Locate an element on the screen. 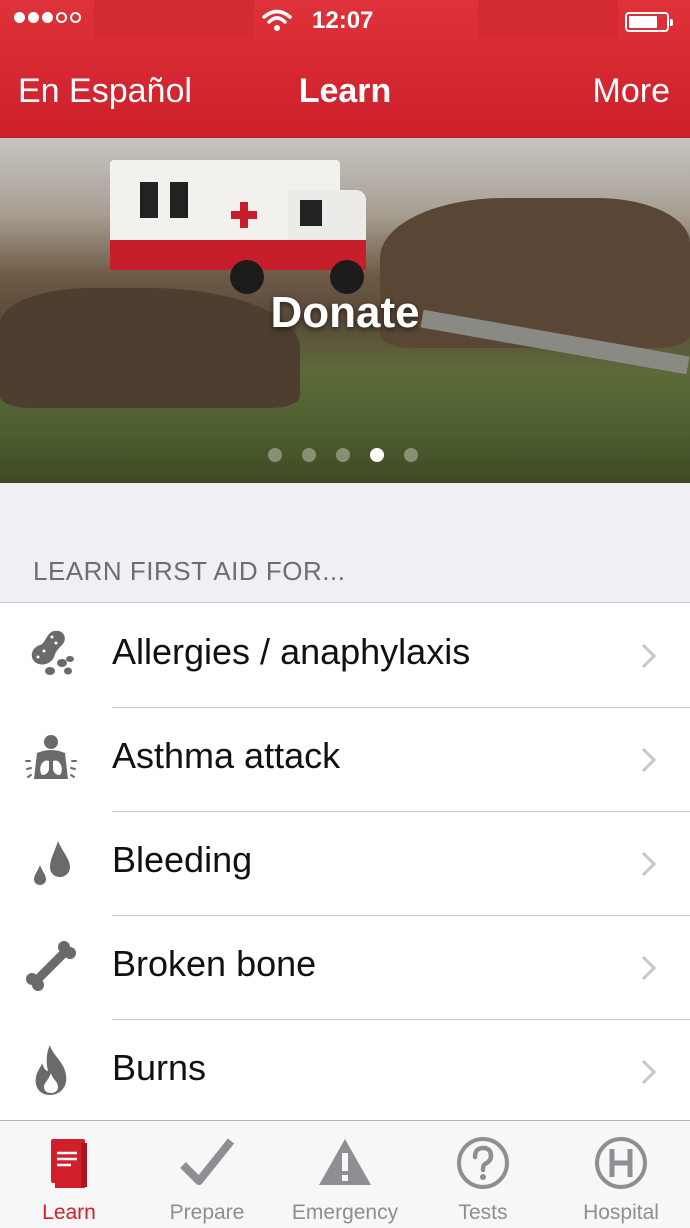  tab-prepare: Prepare is located at coordinates (207, 1174).